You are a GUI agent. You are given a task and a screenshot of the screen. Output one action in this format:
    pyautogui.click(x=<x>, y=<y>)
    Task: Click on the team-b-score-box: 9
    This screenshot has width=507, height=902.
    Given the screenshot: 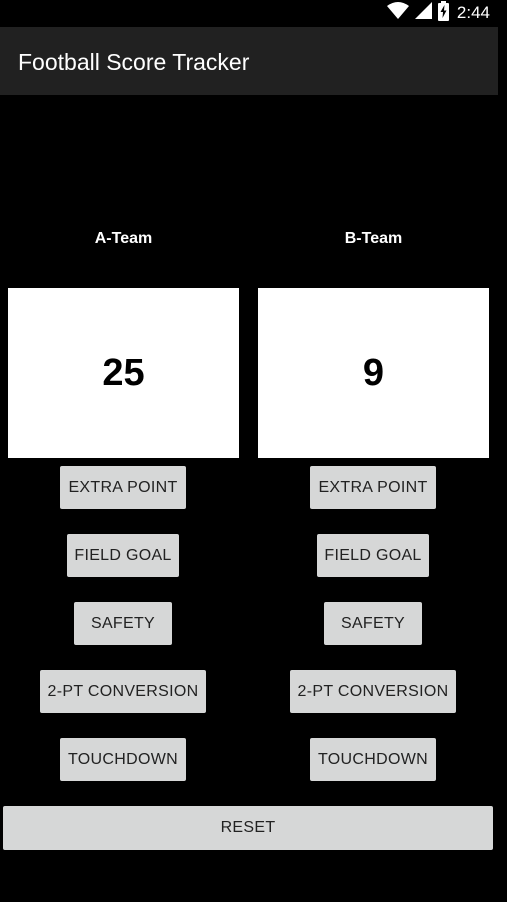 What is the action you would take?
    pyautogui.click(x=373, y=373)
    